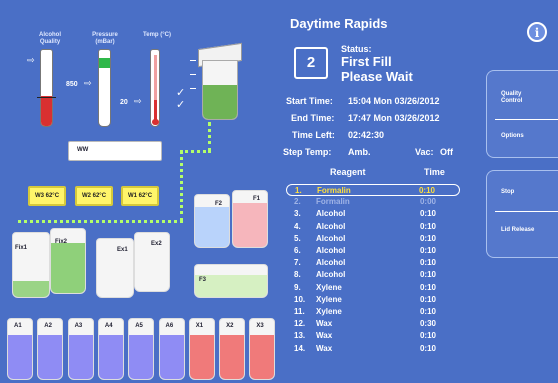  Describe the element at coordinates (309, 101) in the screenshot. I see `start-time-label: Start Time:` at that location.